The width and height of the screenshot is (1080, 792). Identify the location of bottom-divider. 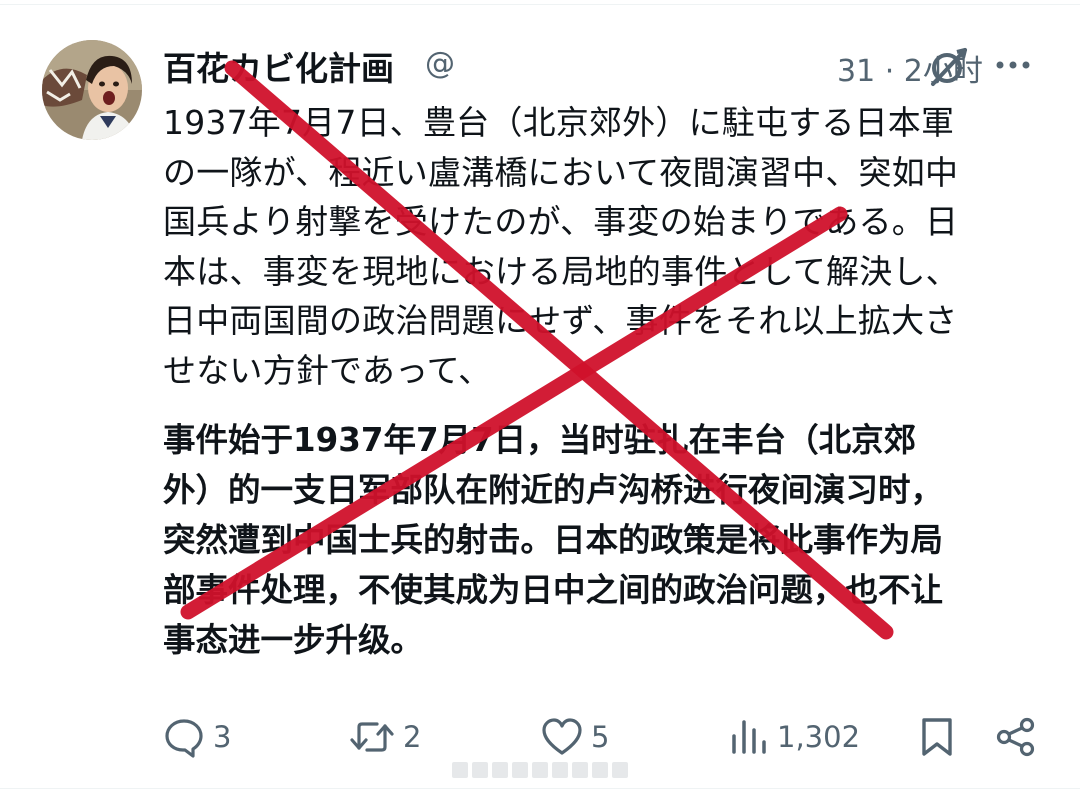
(540, 788).